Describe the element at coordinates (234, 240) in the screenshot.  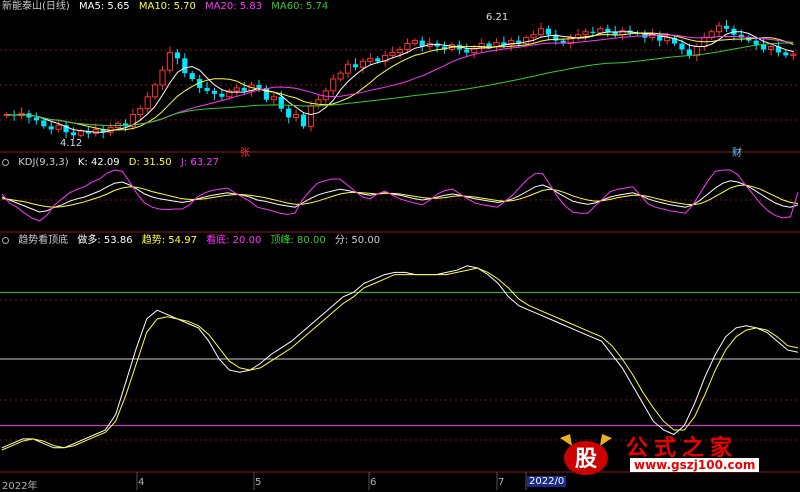
I see `trend-bottom-label: 看底: 20.00` at that location.